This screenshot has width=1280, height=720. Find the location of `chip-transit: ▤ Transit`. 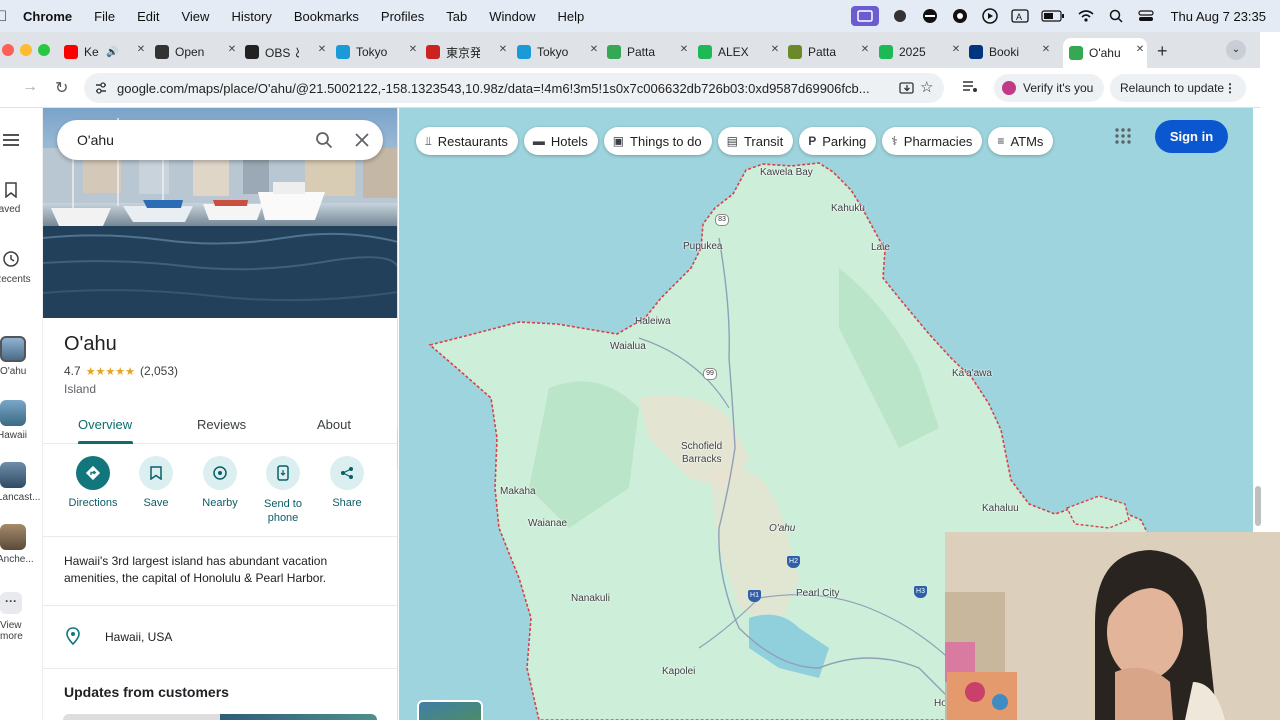

chip-transit: ▤ Transit is located at coordinates (755, 141).